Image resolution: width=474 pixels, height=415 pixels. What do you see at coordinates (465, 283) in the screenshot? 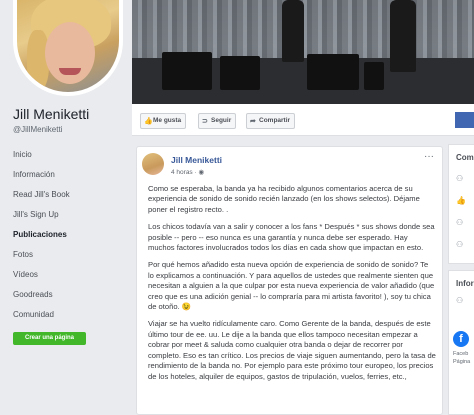
I see `info-title: Infor` at bounding box center [465, 283].